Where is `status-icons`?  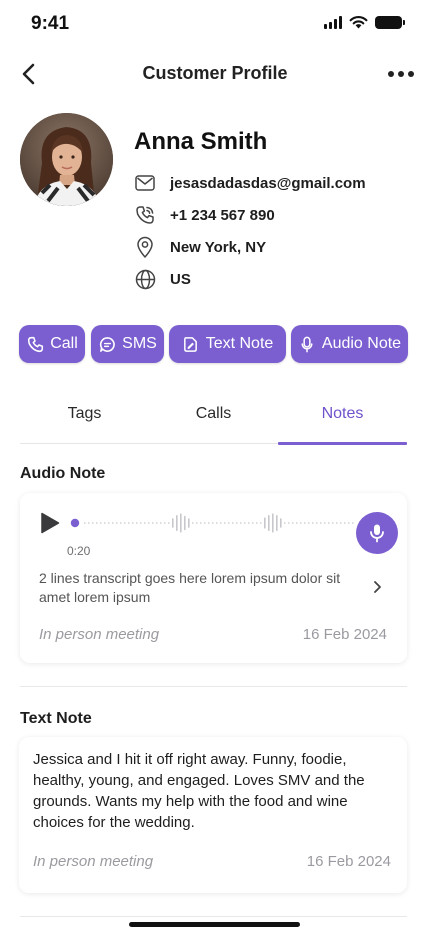
status-icons is located at coordinates (364, 22).